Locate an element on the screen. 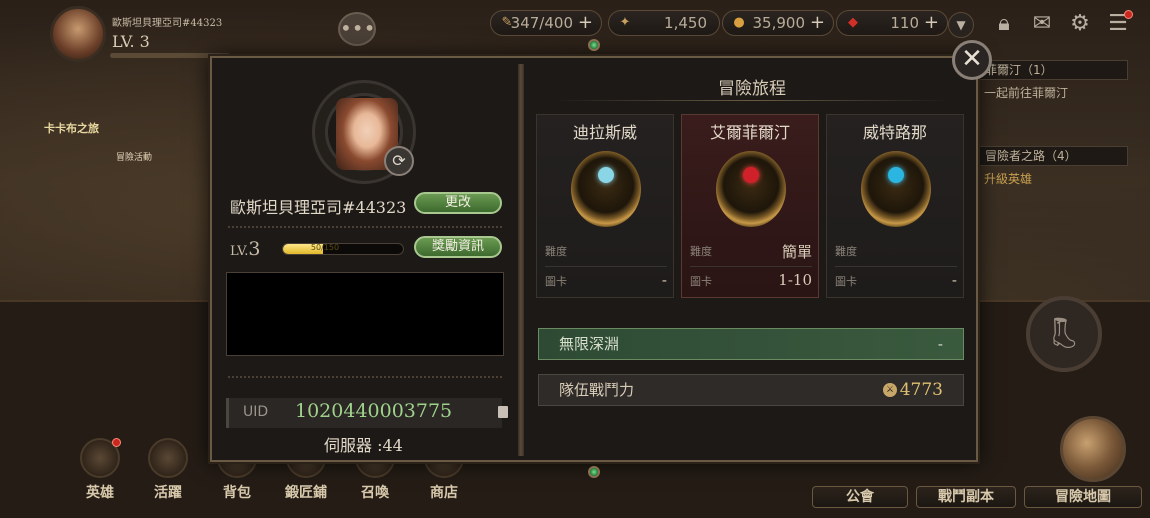  modal-bottom-gem is located at coordinates (594, 472).